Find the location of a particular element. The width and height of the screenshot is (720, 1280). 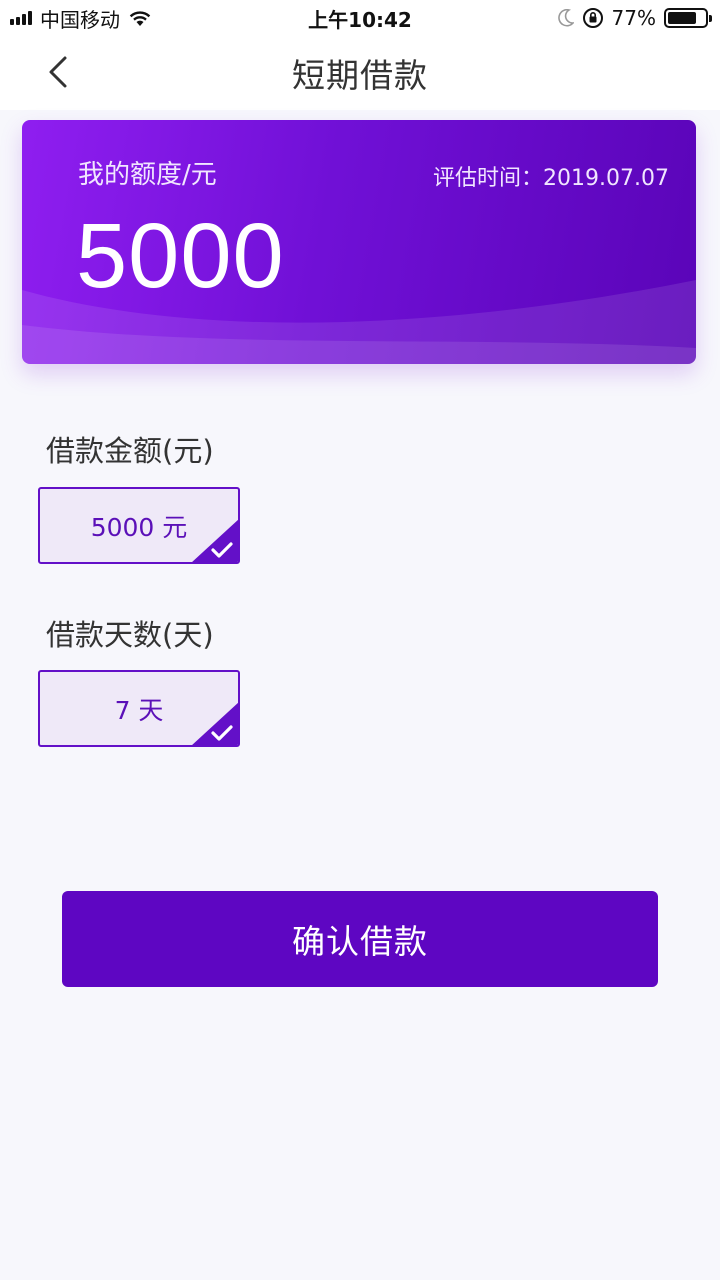

loan-days-option: 7 天 is located at coordinates (139, 708).